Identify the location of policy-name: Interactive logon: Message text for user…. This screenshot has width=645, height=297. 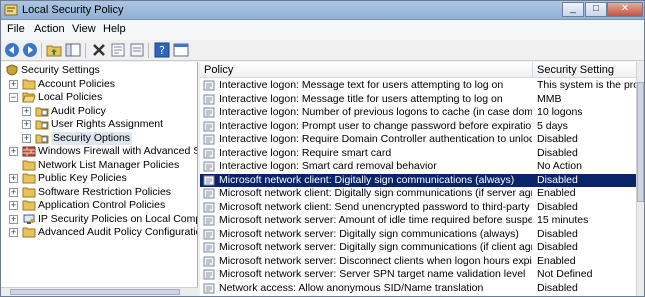
(361, 85).